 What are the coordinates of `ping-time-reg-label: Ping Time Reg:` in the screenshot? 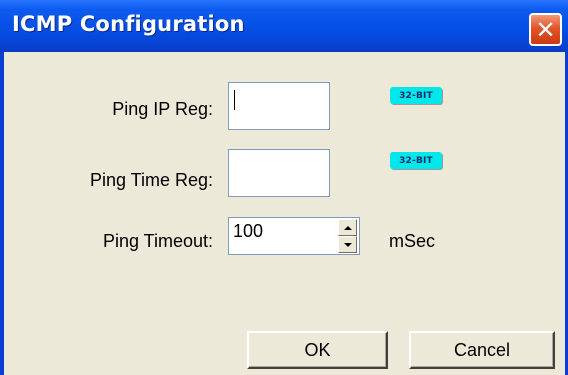 It's located at (151, 180).